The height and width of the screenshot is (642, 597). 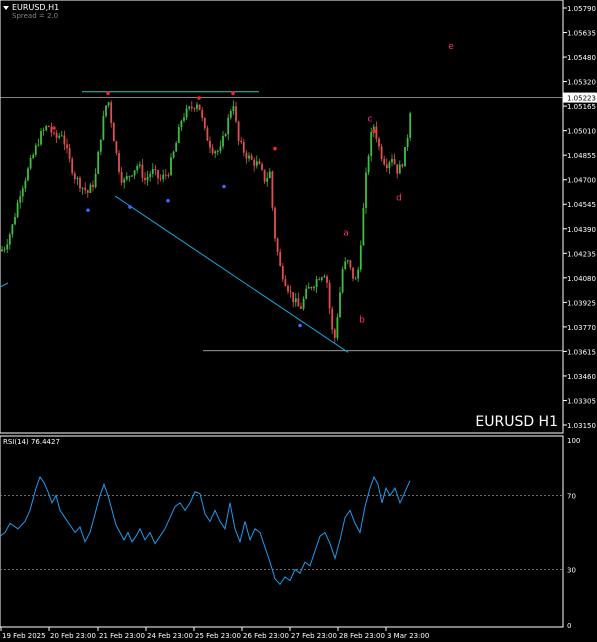 I want to click on chart-header: EURUSD,H1 Spread = 2.0, so click(x=31, y=11).